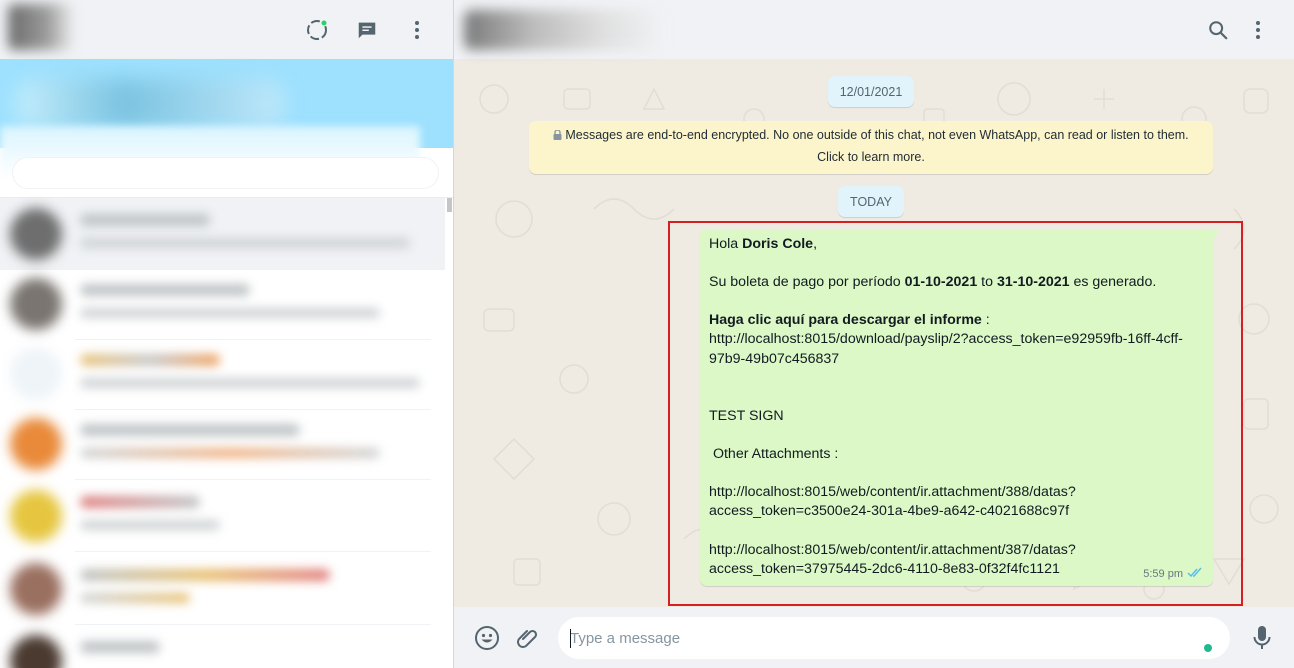  Describe the element at coordinates (449, 433) in the screenshot. I see `scrollbar` at that location.